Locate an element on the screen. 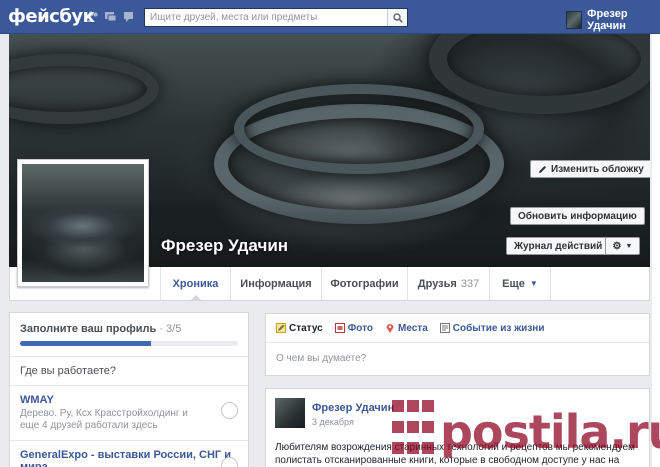 The height and width of the screenshot is (467, 660). tab-label: Хроника is located at coordinates (195, 283).